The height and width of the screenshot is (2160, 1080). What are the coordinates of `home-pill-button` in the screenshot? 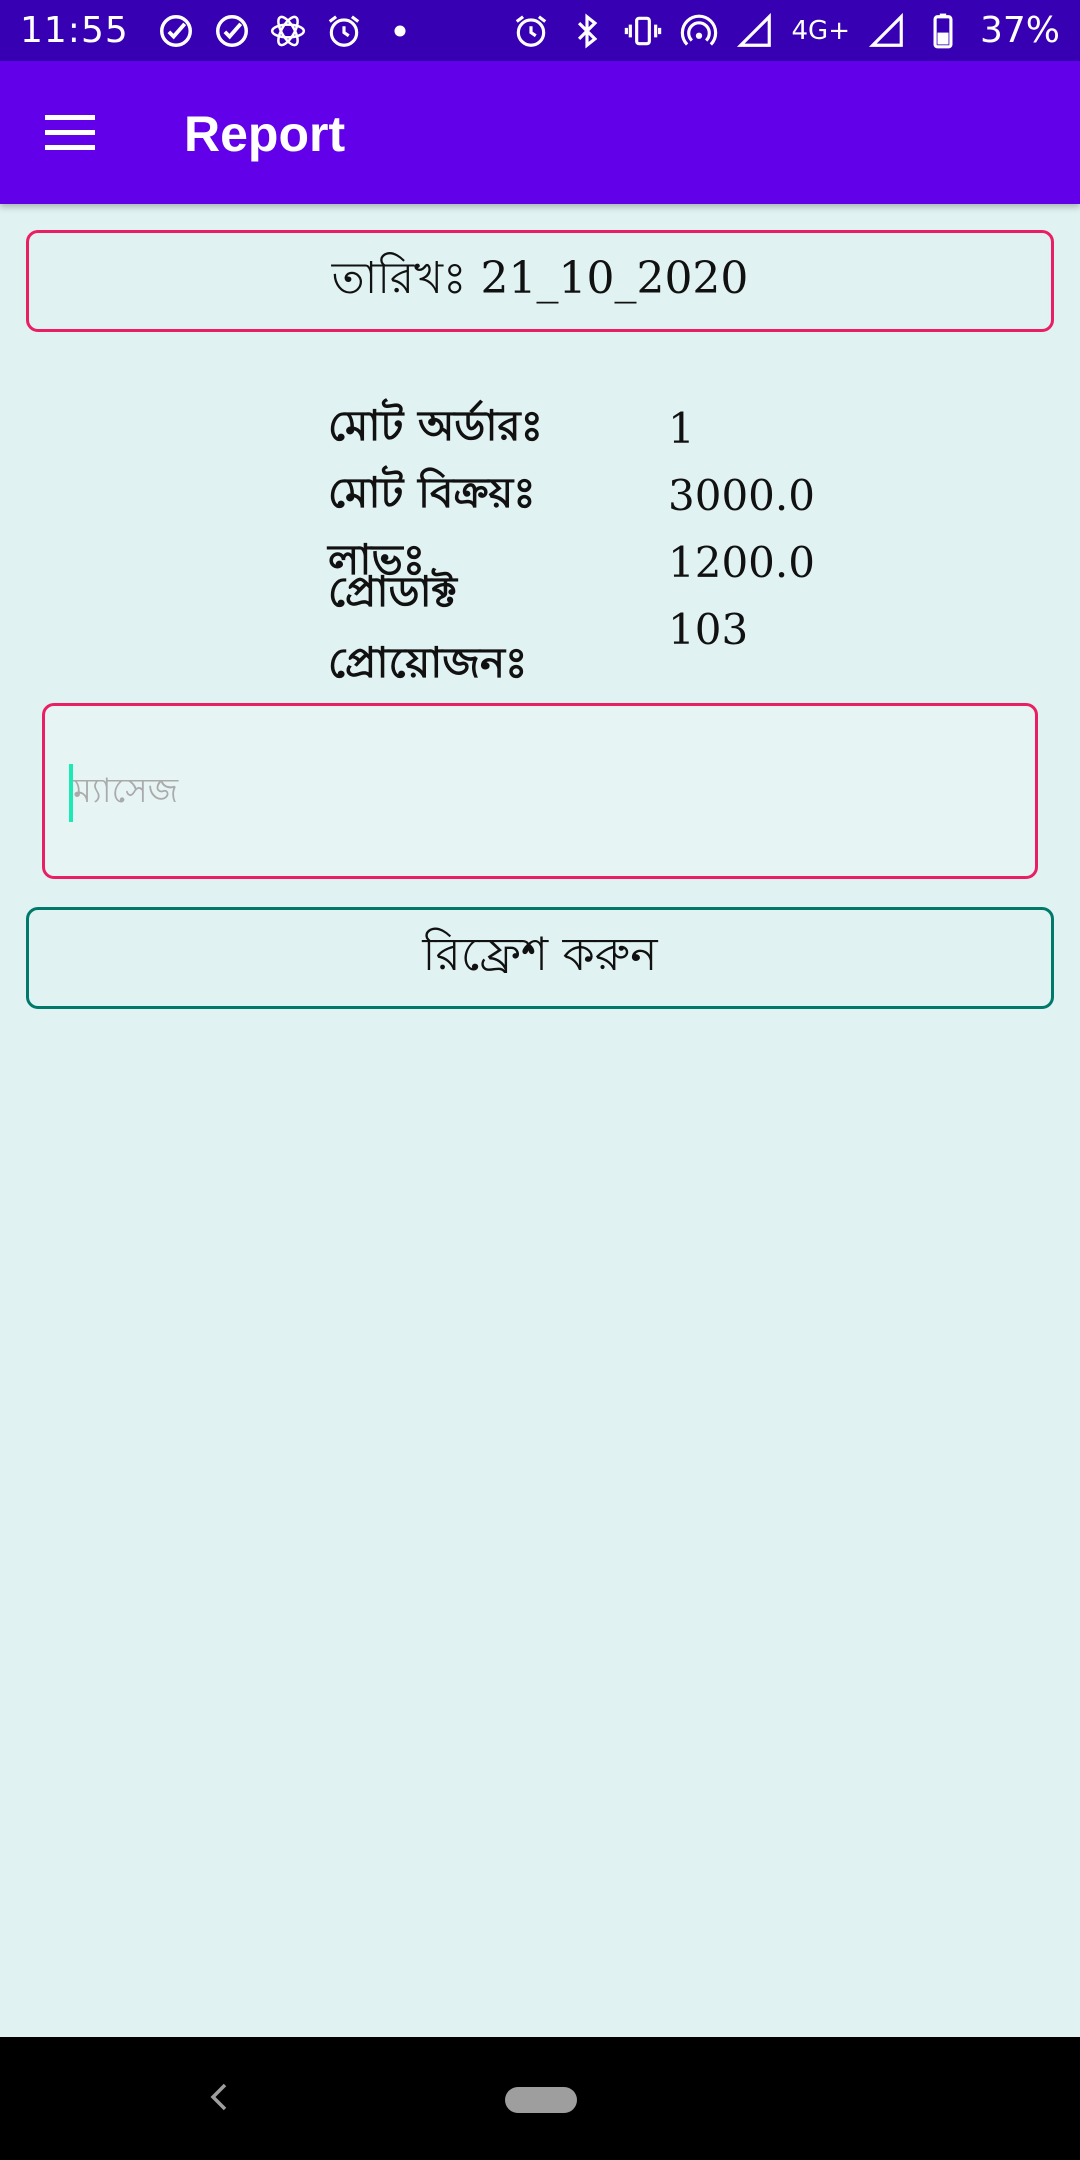 It's located at (541, 2100).